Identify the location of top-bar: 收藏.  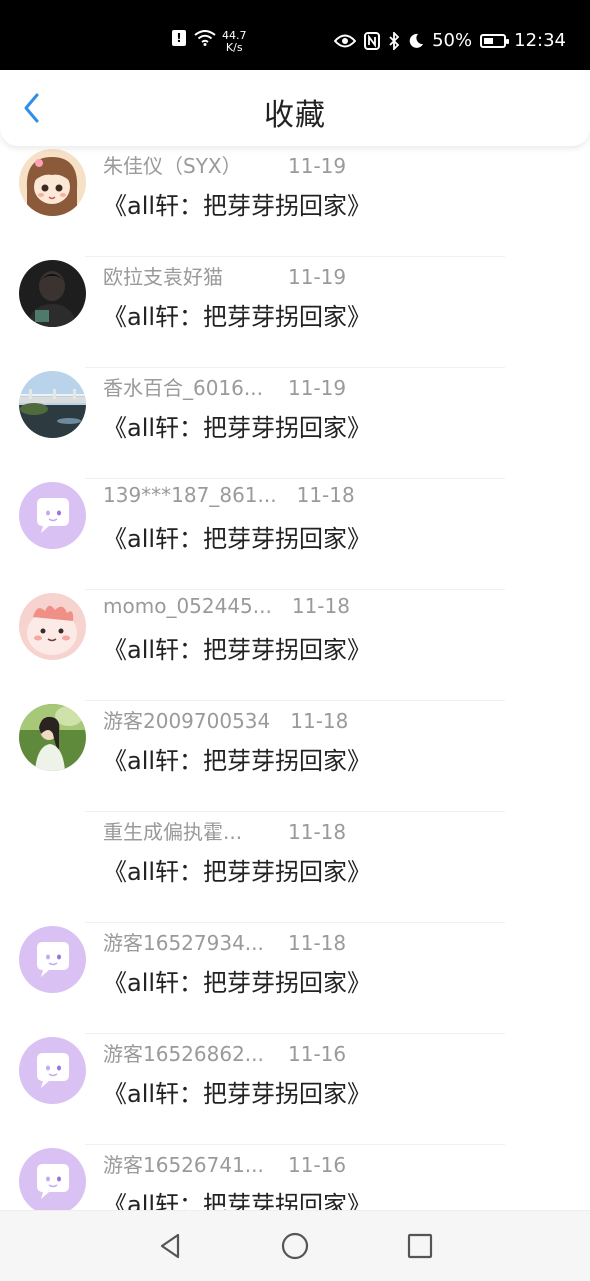
(295, 108).